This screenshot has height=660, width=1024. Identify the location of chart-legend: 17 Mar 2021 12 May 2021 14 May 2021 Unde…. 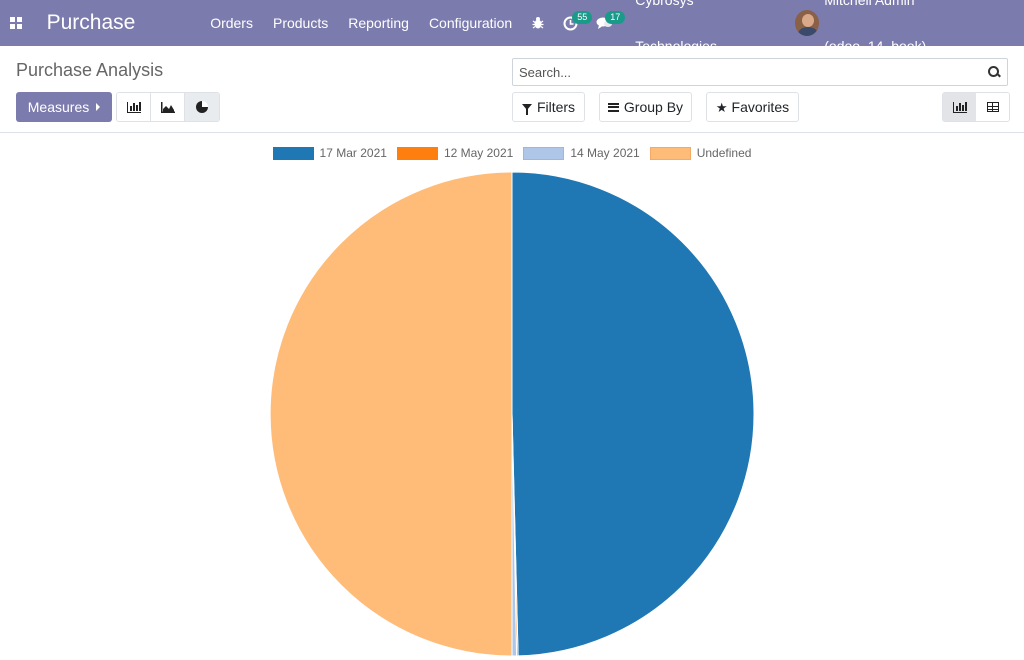
(512, 153).